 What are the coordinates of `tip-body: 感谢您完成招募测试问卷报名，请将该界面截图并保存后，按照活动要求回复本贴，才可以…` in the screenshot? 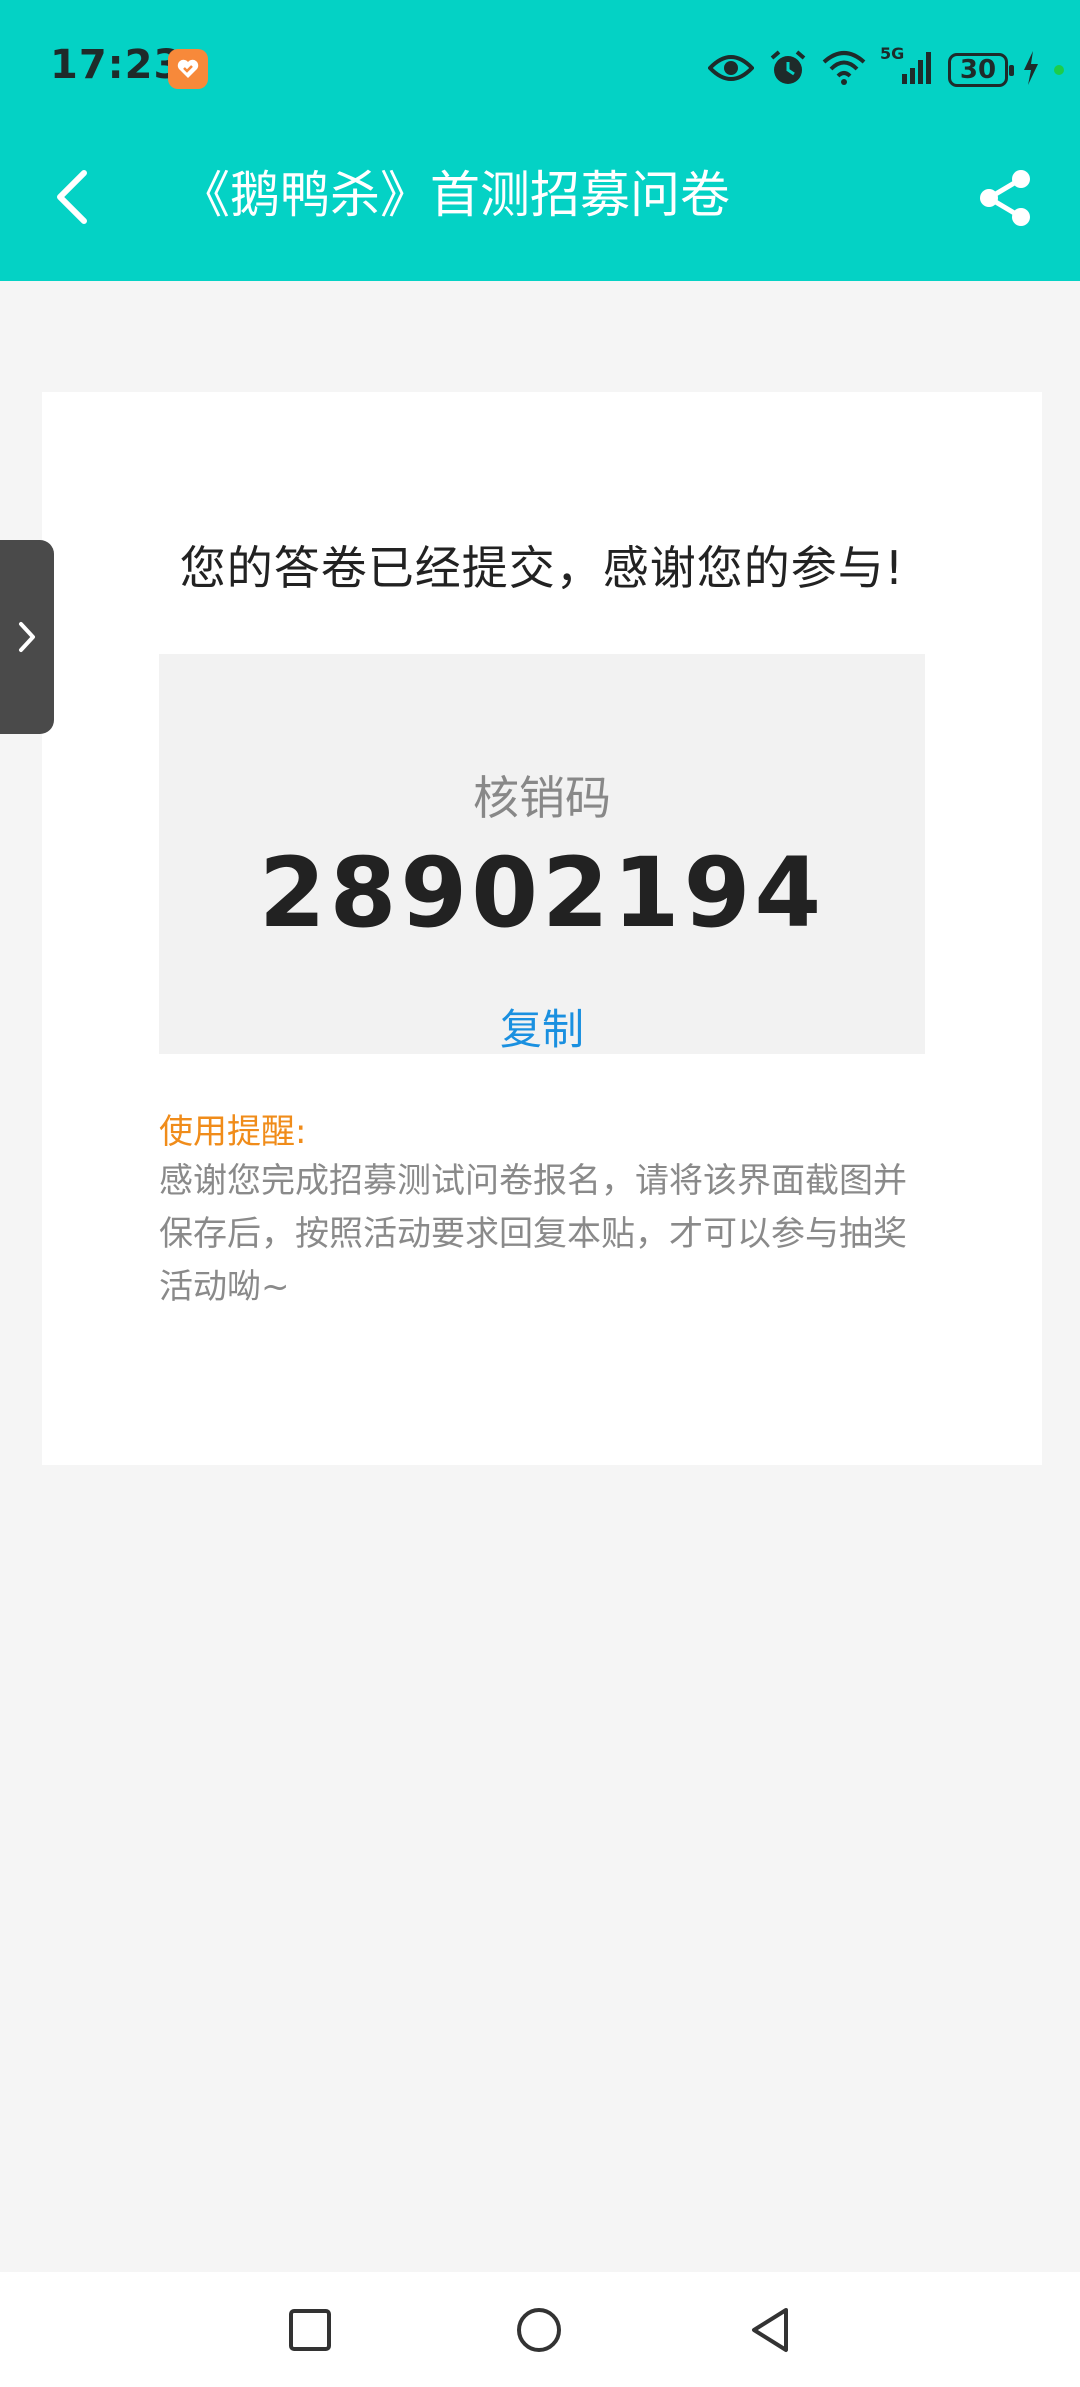 It's located at (533, 1234).